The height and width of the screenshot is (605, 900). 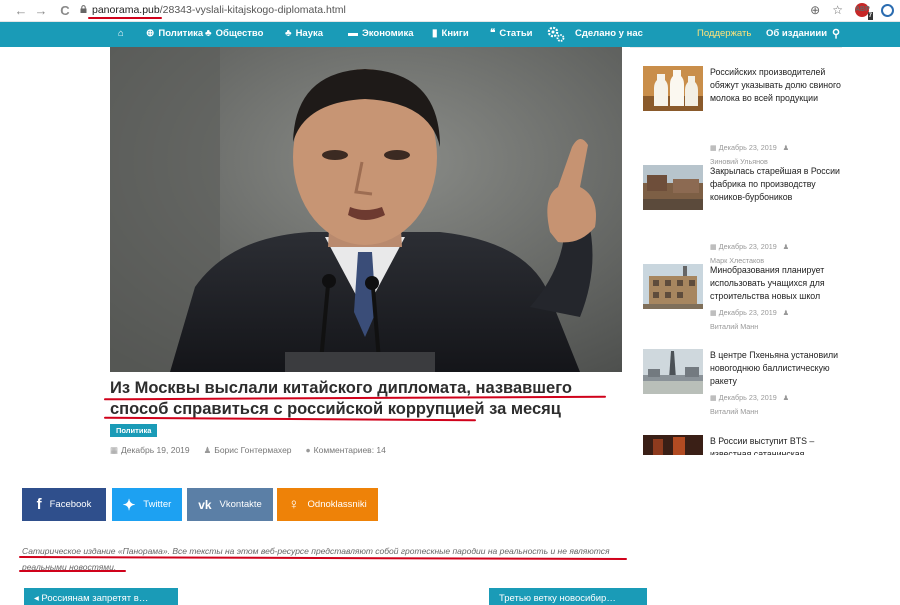 I want to click on about-link: Об изданиии, so click(x=796, y=33).